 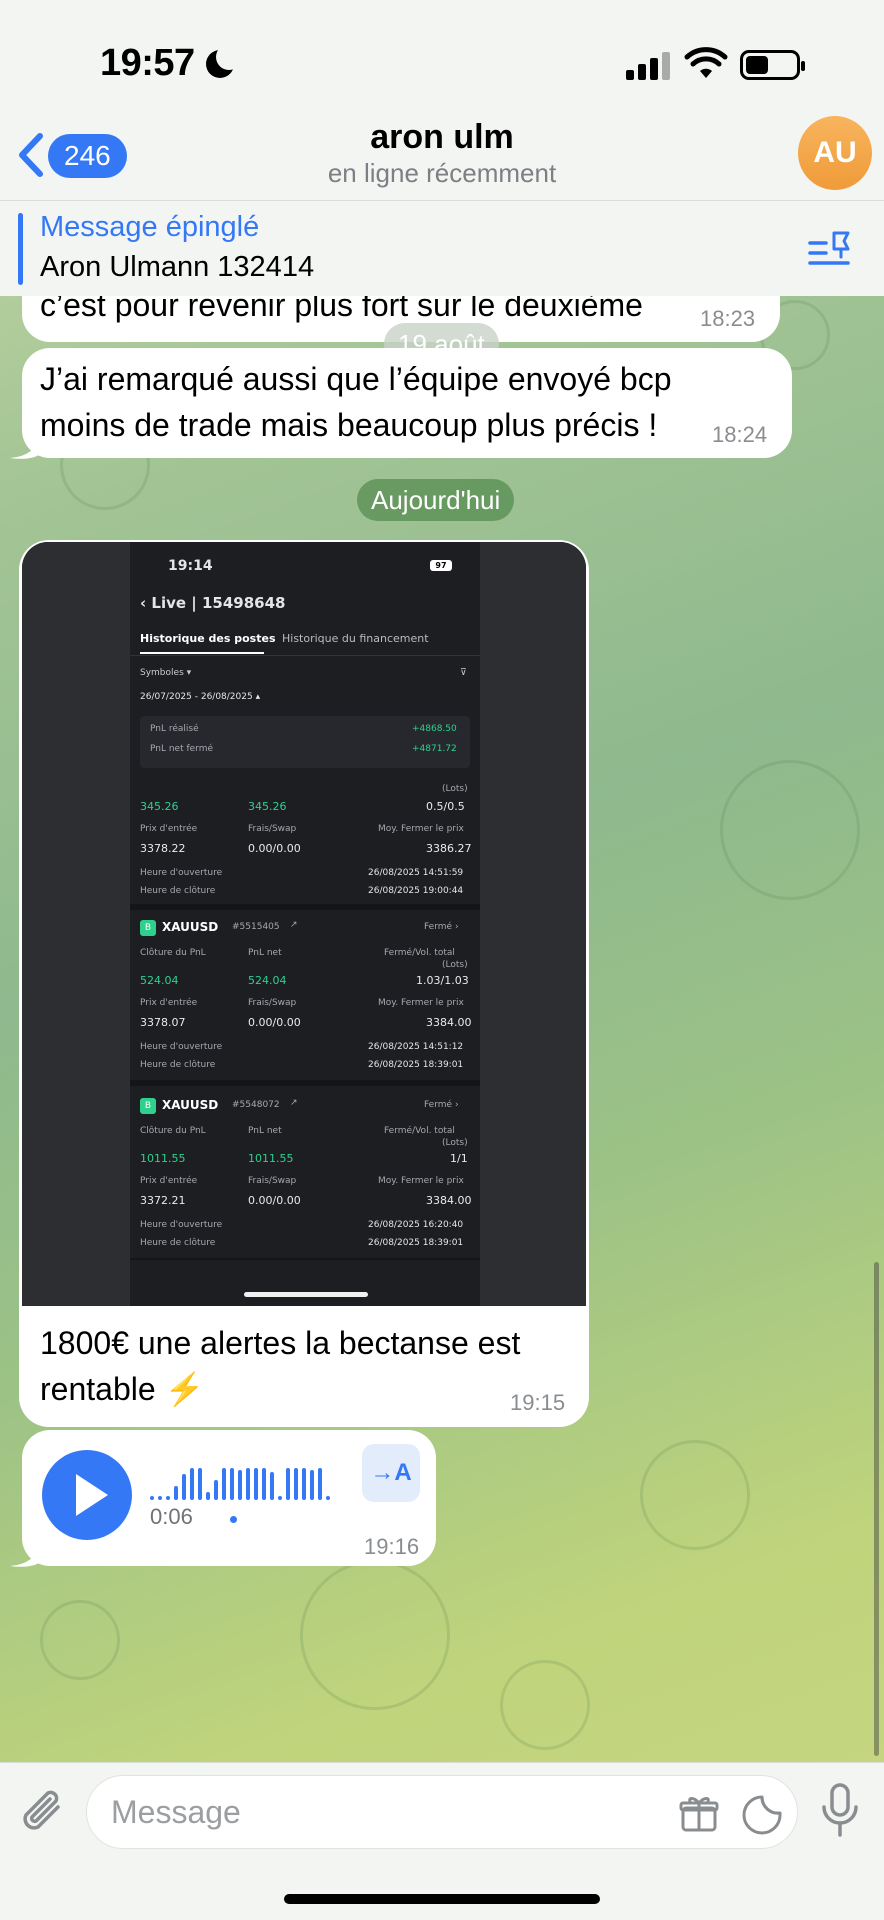 I want to click on trade-close-price: 3384.00, so click(x=449, y=1022).